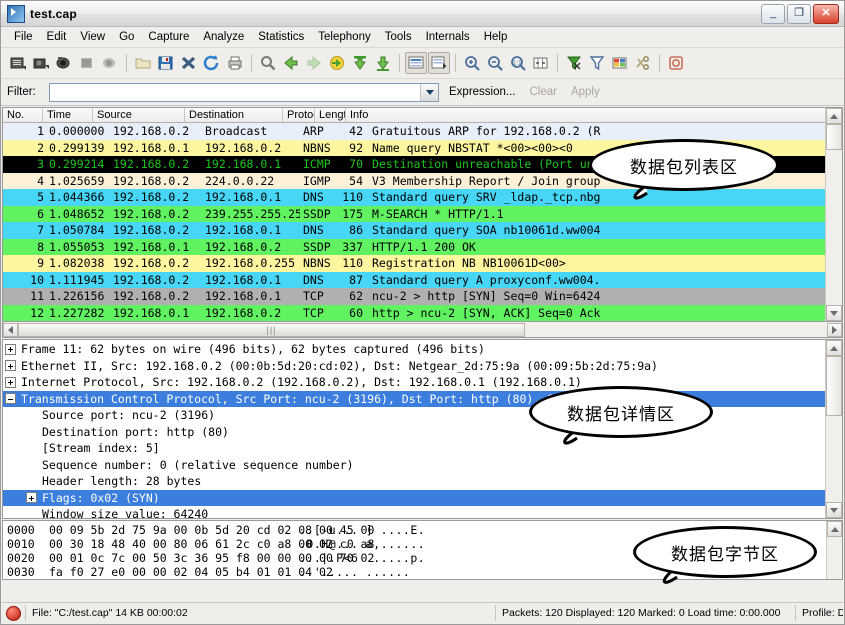 This screenshot has width=845, height=625. I want to click on packet-list-horizontal-scrollbar: |||, so click(422, 330).